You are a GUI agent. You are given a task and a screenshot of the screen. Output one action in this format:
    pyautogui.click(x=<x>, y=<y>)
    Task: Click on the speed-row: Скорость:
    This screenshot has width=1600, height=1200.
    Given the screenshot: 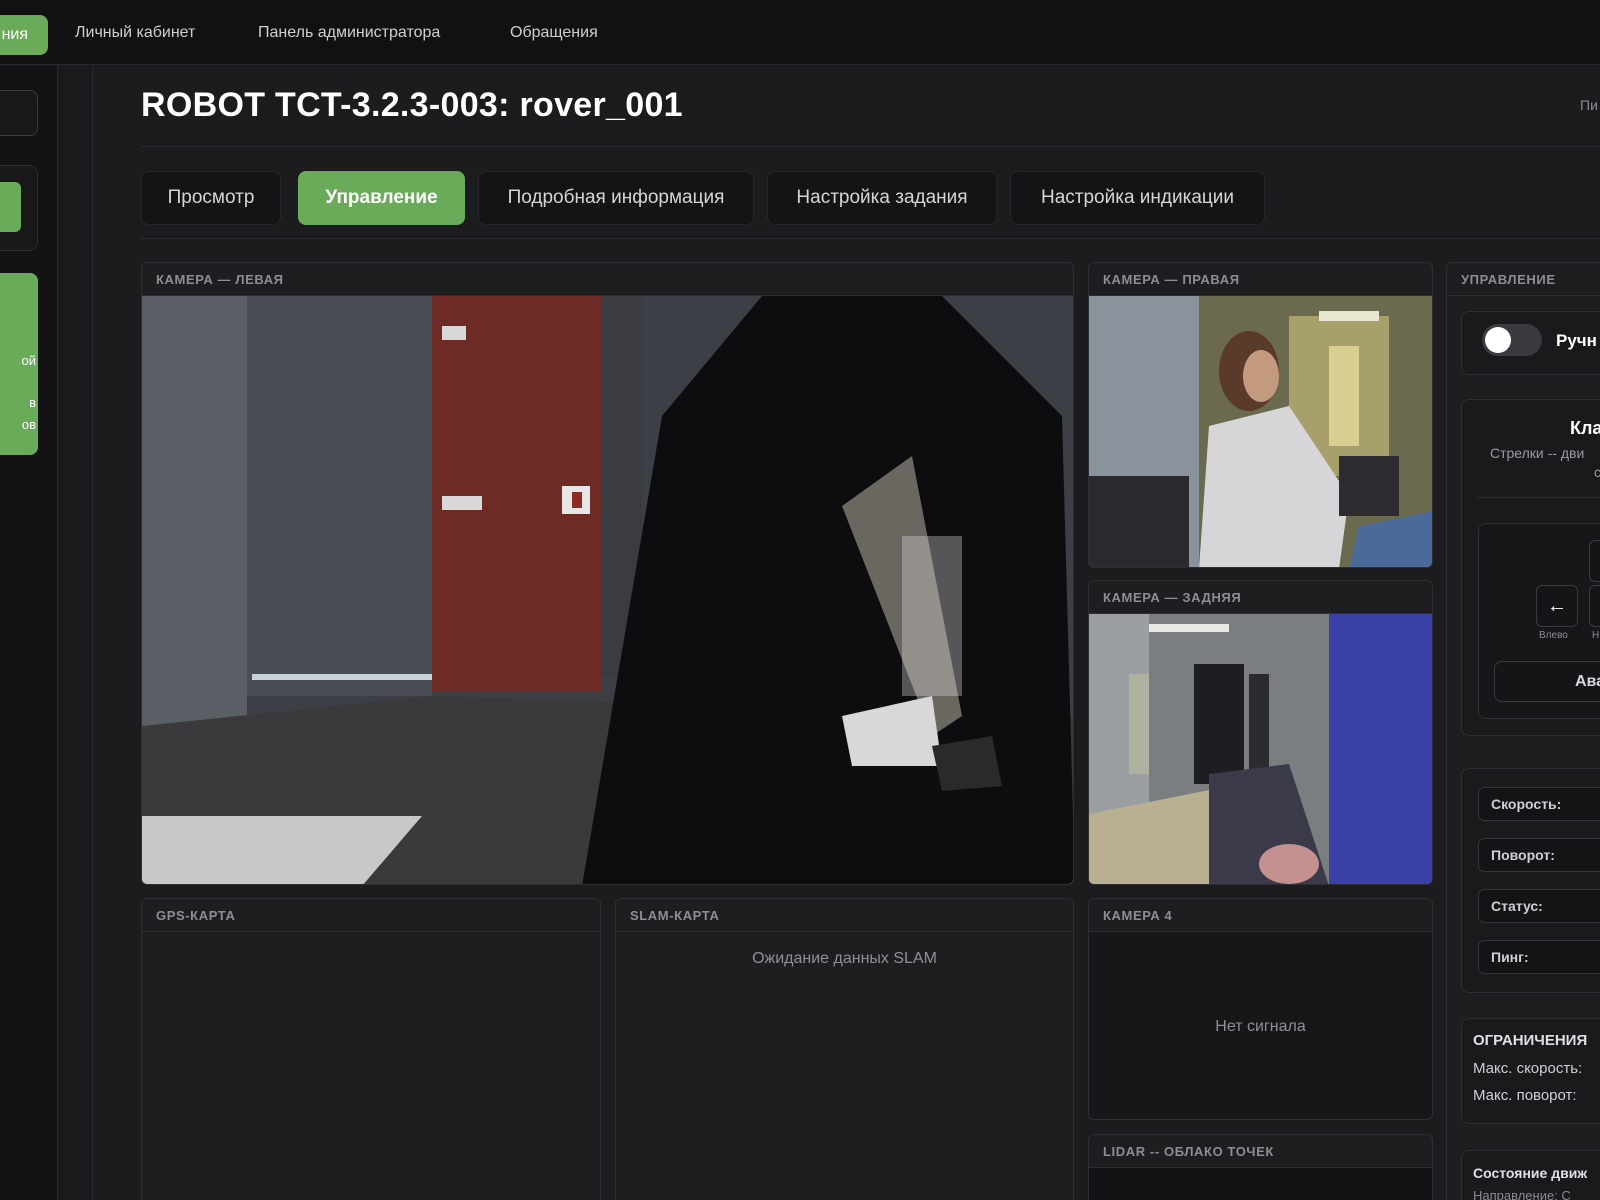 What is the action you would take?
    pyautogui.click(x=1539, y=804)
    